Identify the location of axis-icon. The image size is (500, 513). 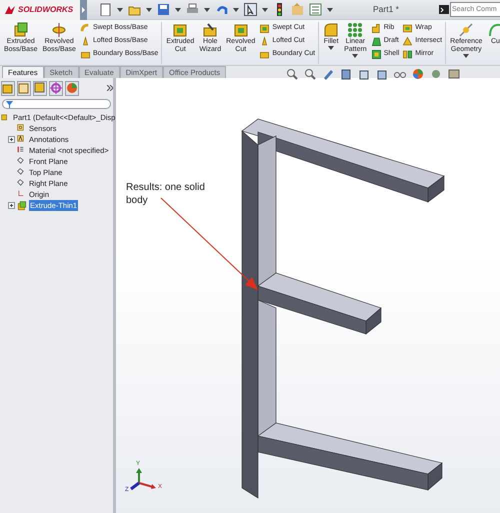
(466, 30).